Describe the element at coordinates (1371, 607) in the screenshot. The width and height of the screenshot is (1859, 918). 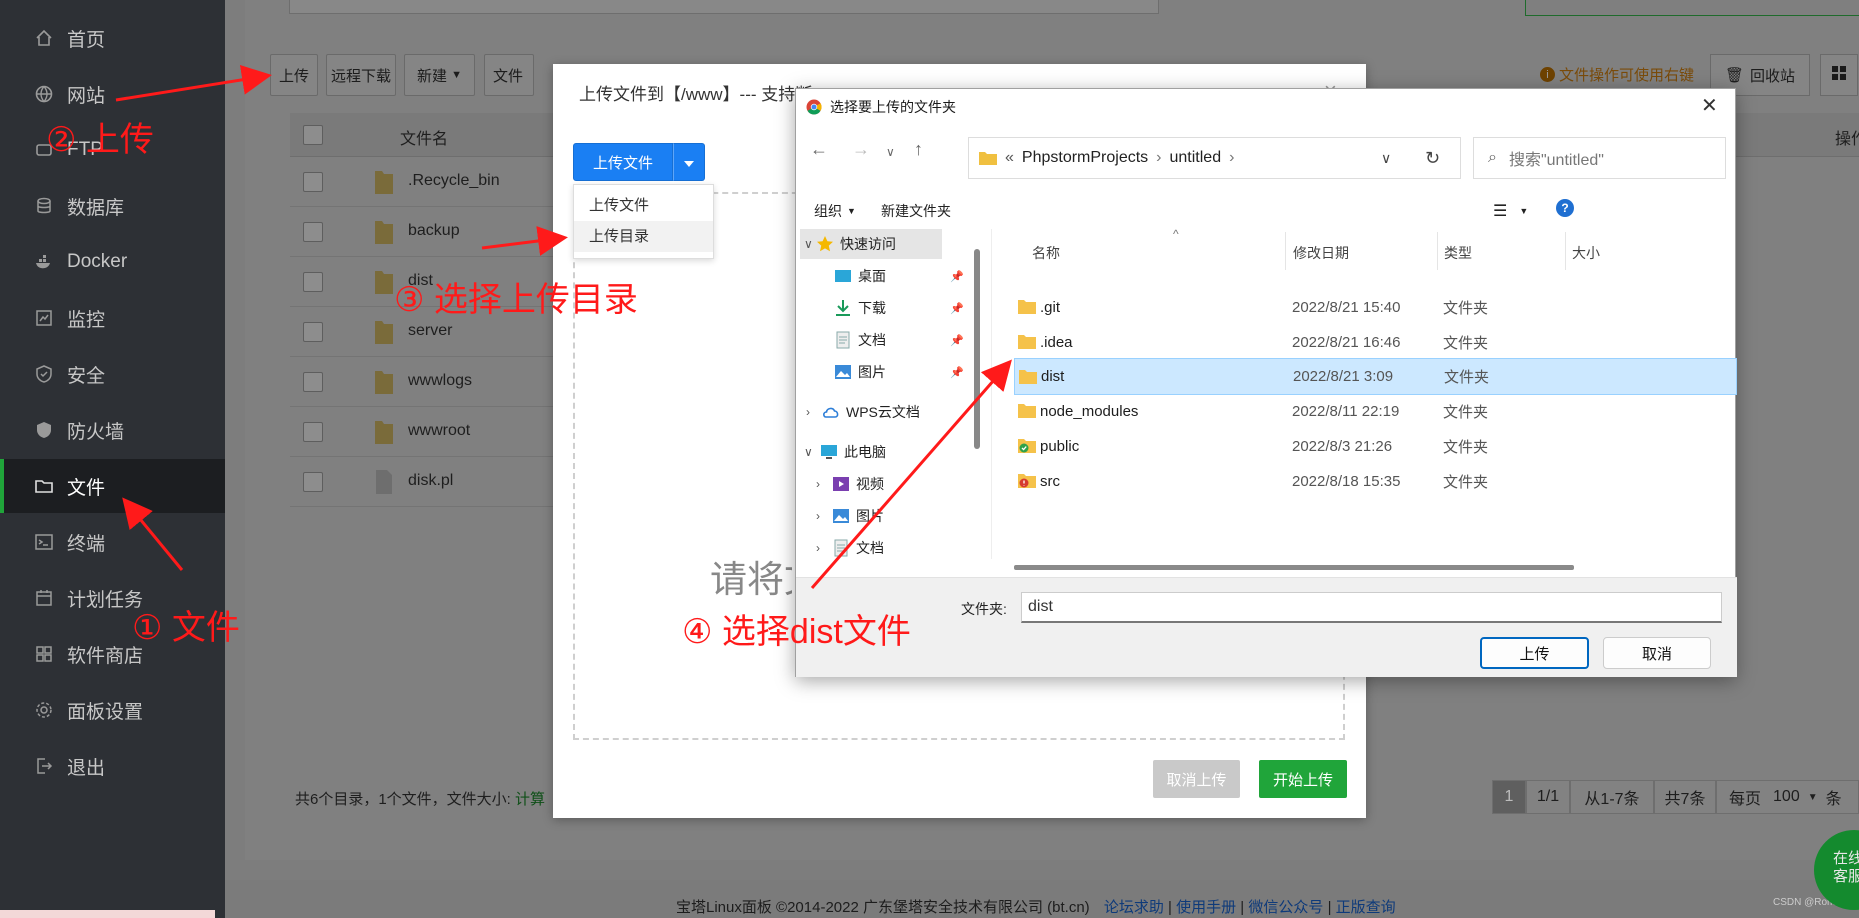
I see `folder-name-input: dist` at that location.